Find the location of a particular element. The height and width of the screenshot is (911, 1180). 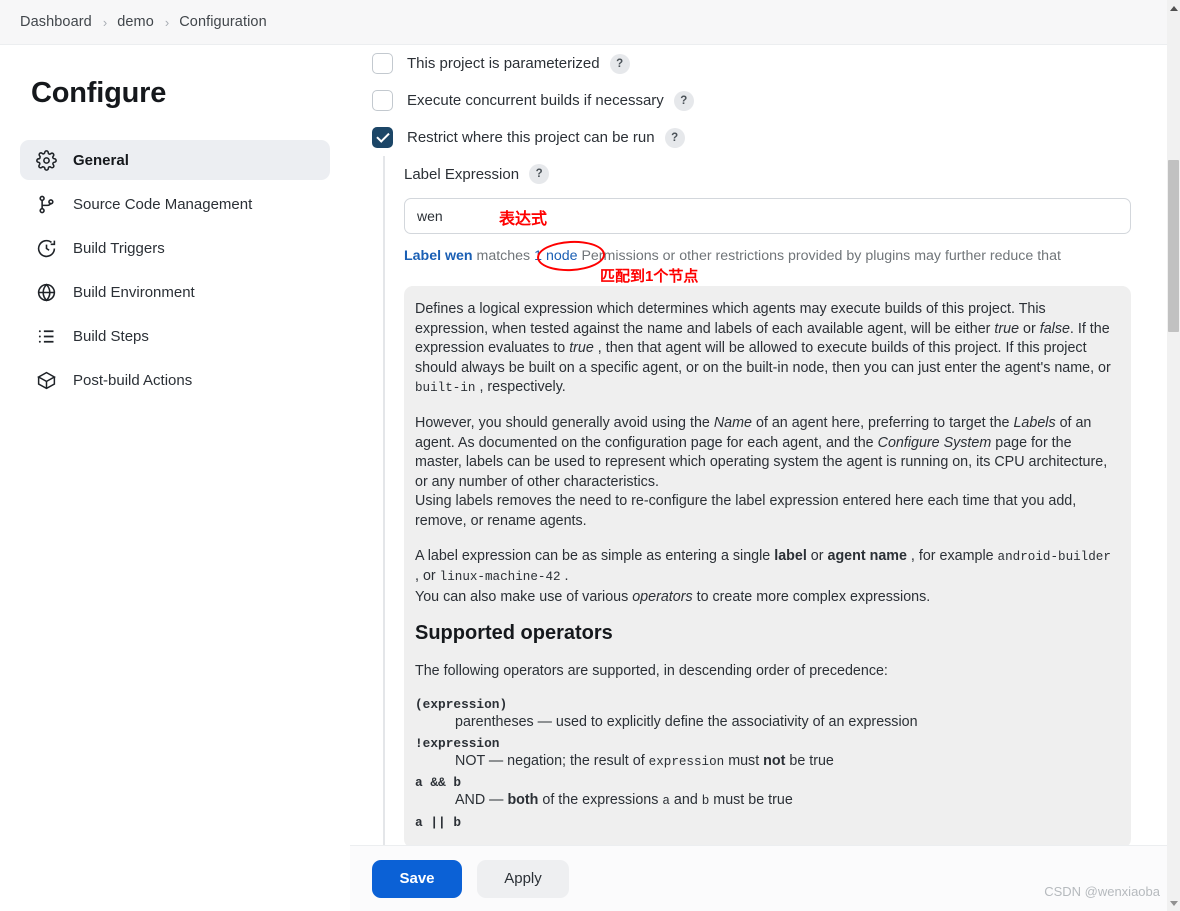

scrollbar-thumb is located at coordinates (1173, 246).